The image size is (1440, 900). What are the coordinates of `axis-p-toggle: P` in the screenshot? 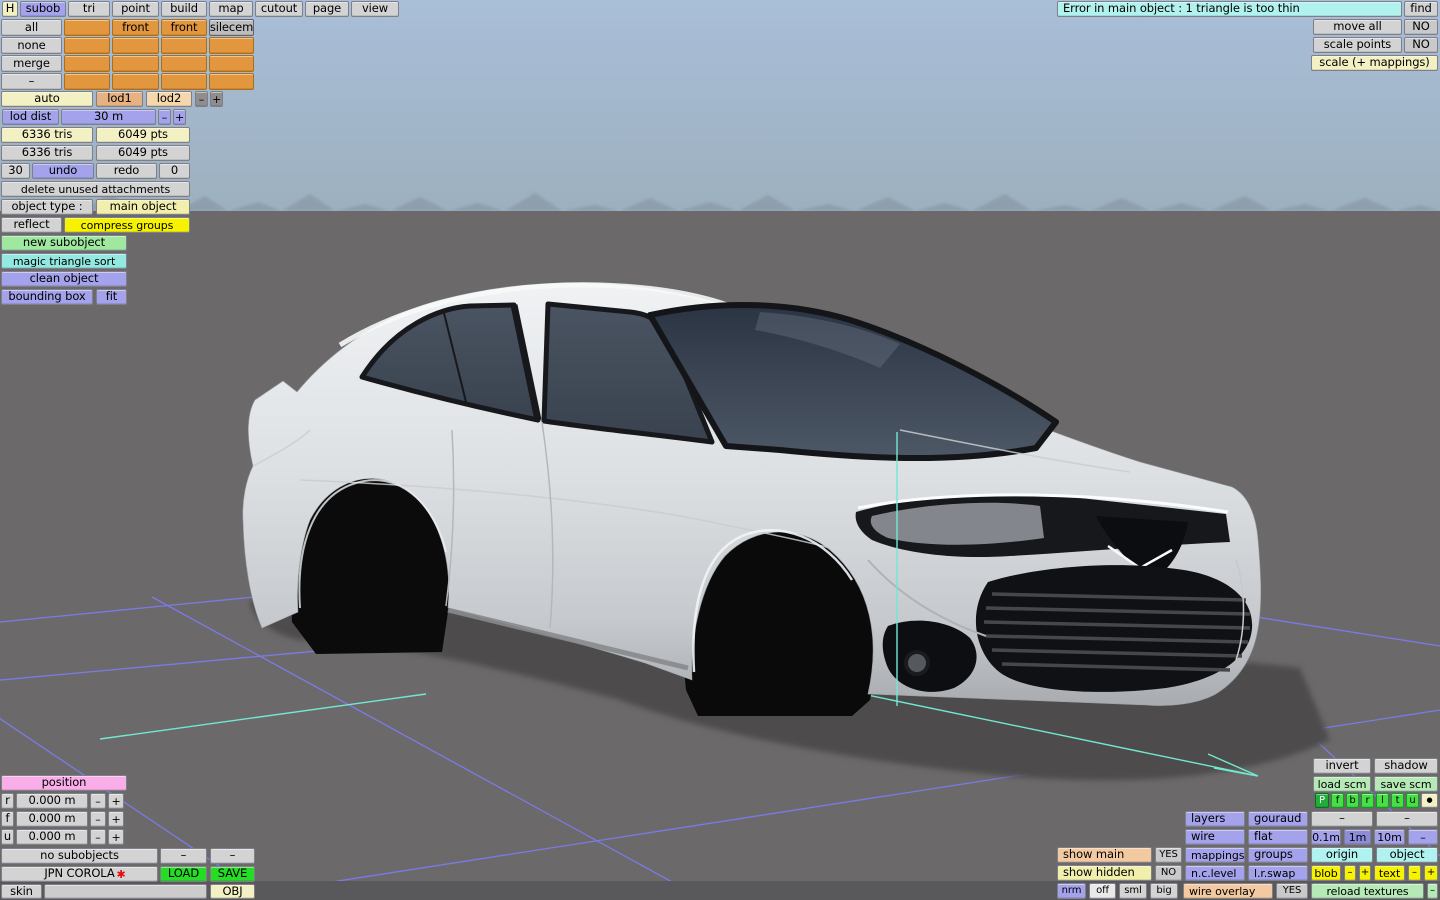 It's located at (1322, 800).